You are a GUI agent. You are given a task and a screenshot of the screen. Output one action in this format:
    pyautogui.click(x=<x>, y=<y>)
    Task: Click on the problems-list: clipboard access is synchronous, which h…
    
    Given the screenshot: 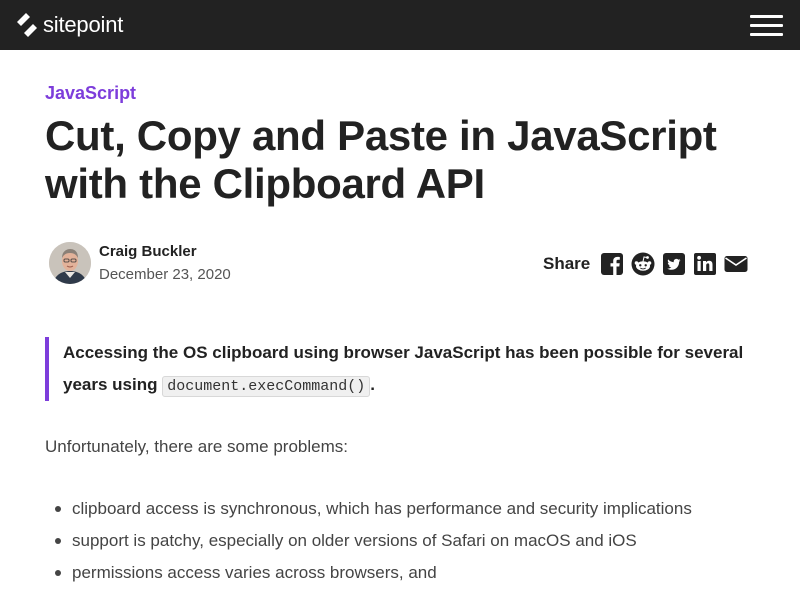 What is the action you would take?
    pyautogui.click(x=368, y=543)
    